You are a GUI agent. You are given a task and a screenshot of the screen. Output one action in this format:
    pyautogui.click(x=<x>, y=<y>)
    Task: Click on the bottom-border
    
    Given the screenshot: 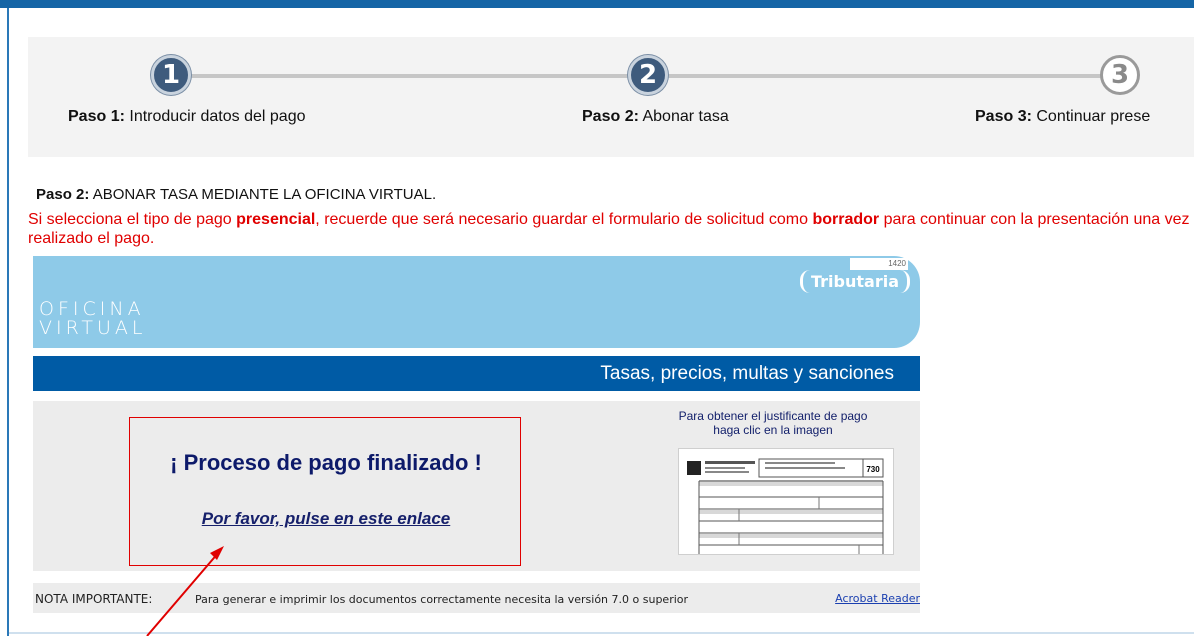 What is the action you would take?
    pyautogui.click(x=601, y=633)
    